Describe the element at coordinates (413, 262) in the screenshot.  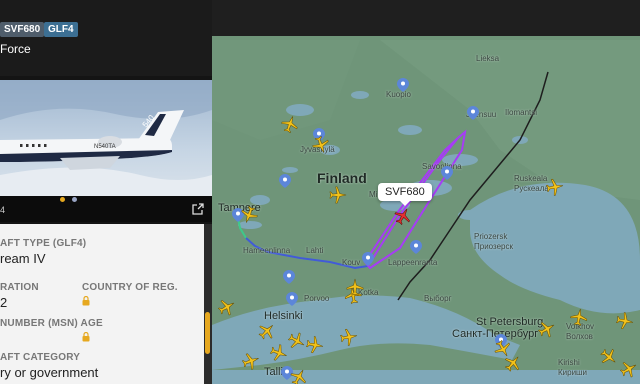
I see `city-label: Lappeenranta` at that location.